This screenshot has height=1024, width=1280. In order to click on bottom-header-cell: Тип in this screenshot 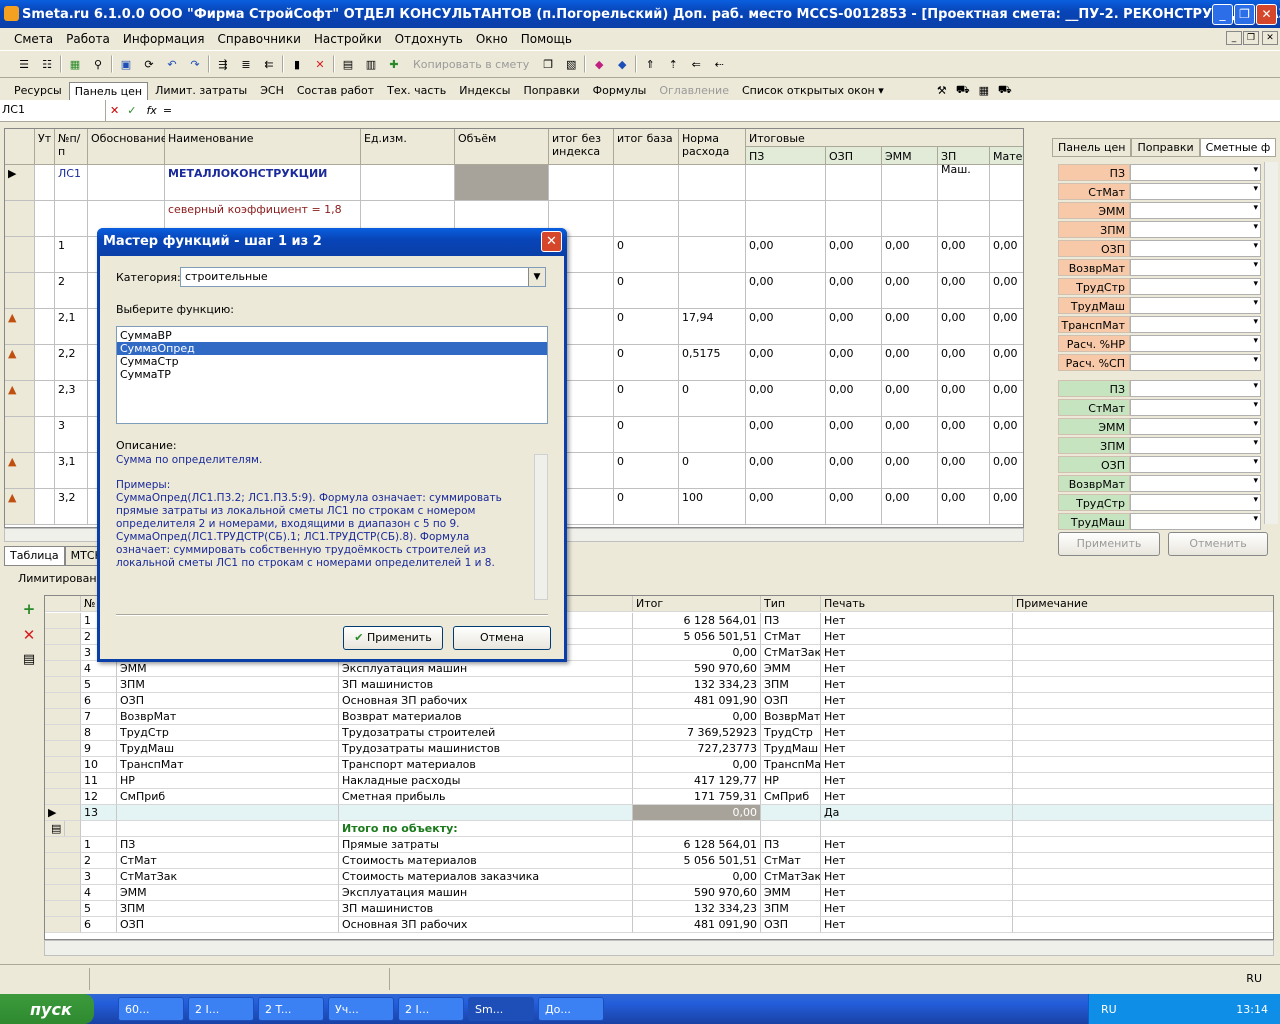, I will do `click(791, 604)`.